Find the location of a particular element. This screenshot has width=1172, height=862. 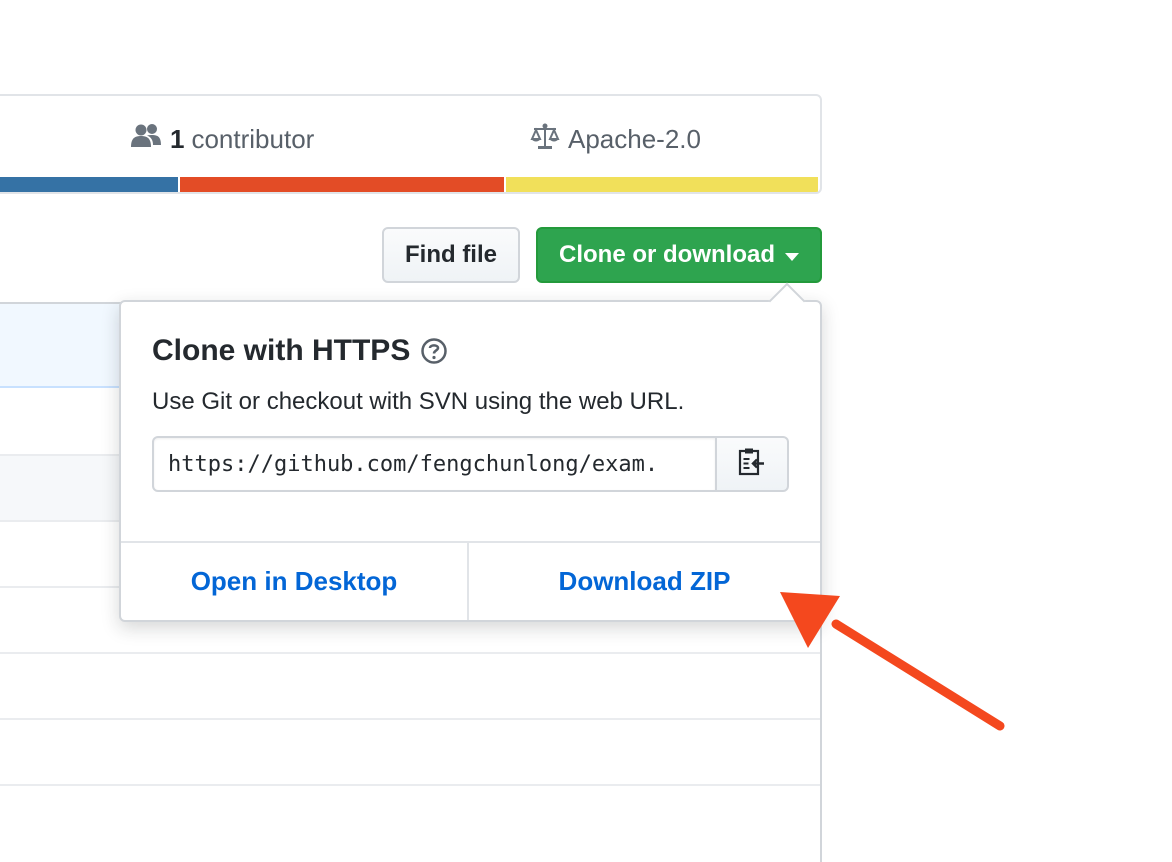

people-icon is located at coordinates (146, 139).